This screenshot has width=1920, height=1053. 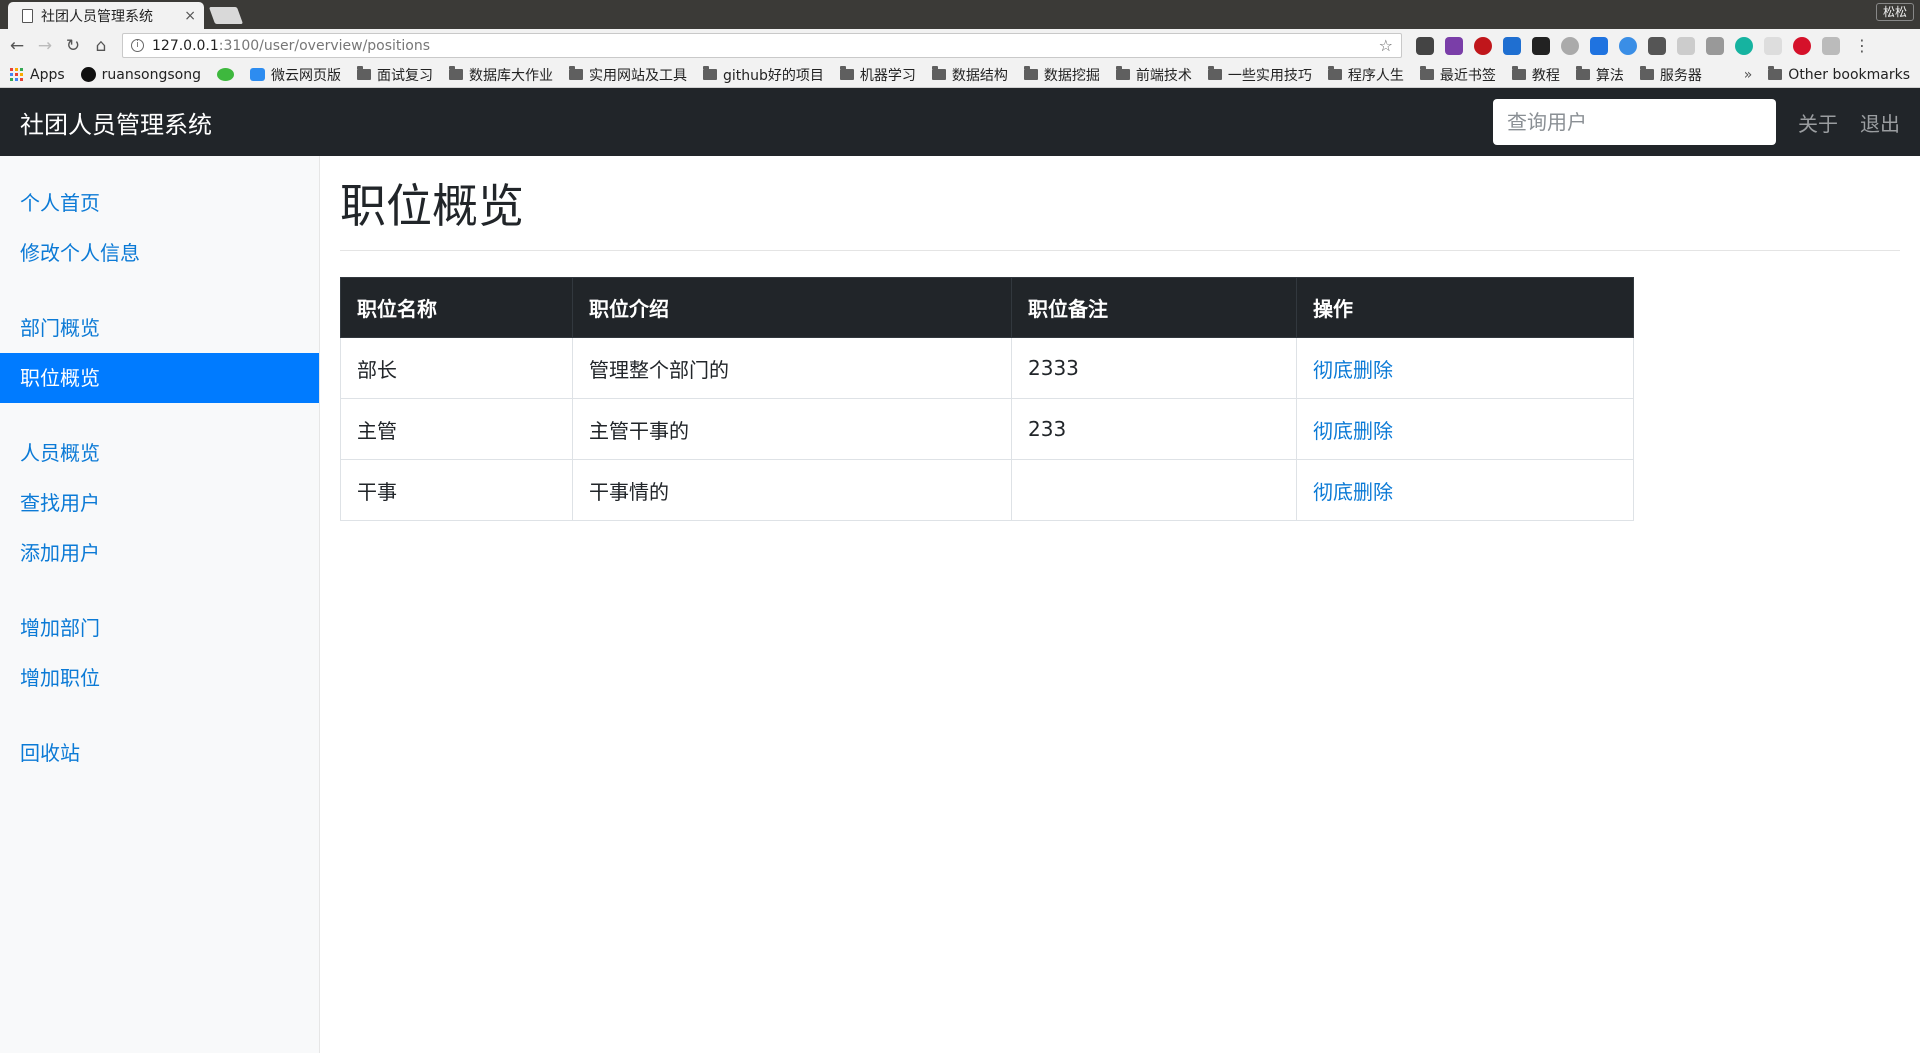 What do you see at coordinates (756, 122) in the screenshot?
I see `brand-title: 社团人员管理系统` at bounding box center [756, 122].